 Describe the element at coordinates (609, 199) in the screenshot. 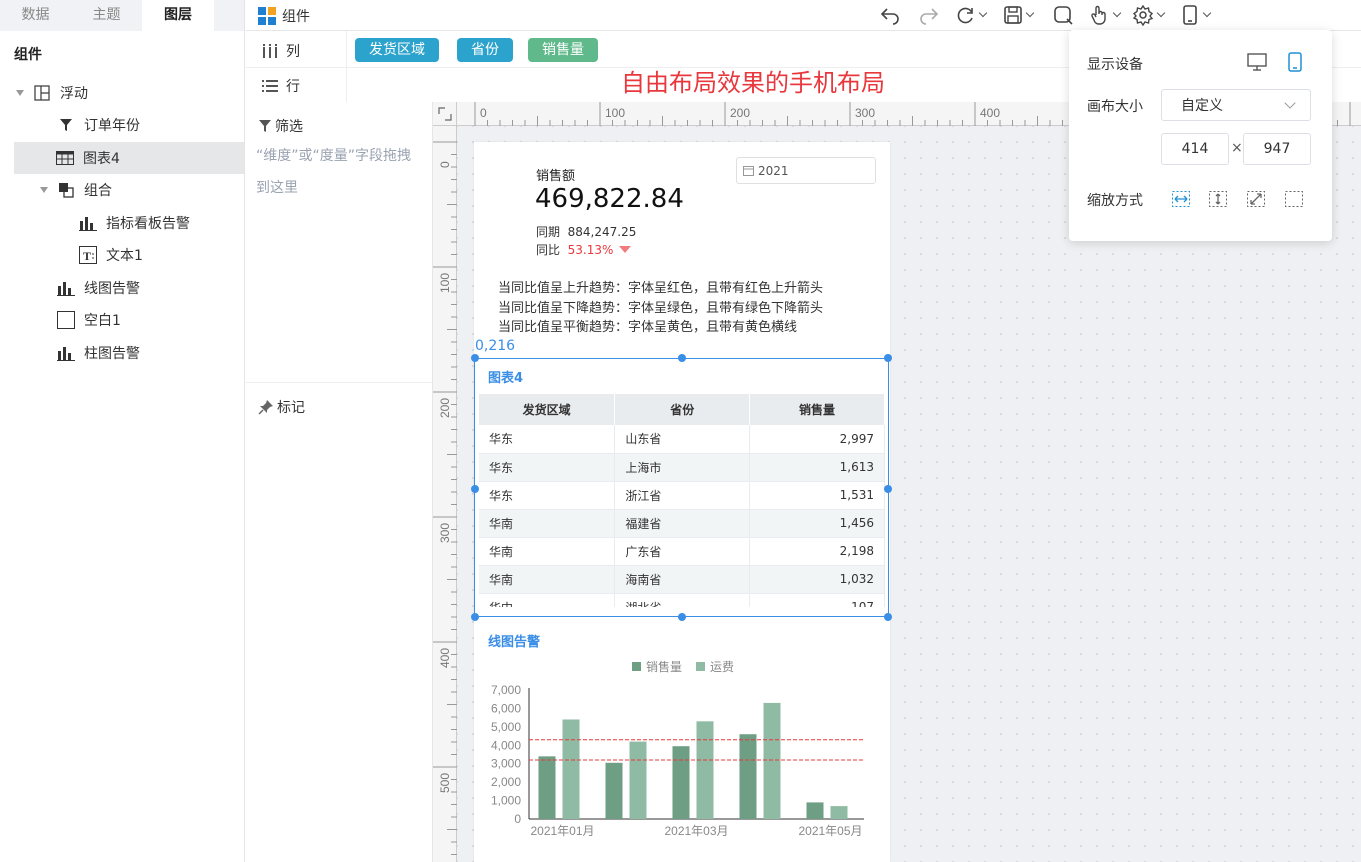

I see `kpi-value: 469,822.84` at that location.